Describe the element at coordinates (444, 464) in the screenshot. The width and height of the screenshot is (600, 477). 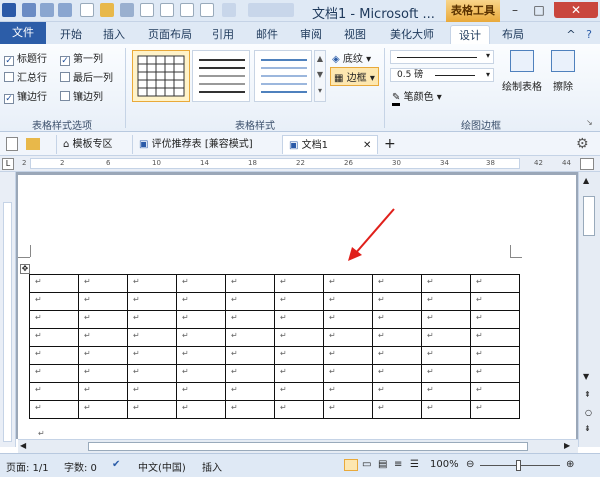
I see `zoom-level: 100%` at that location.